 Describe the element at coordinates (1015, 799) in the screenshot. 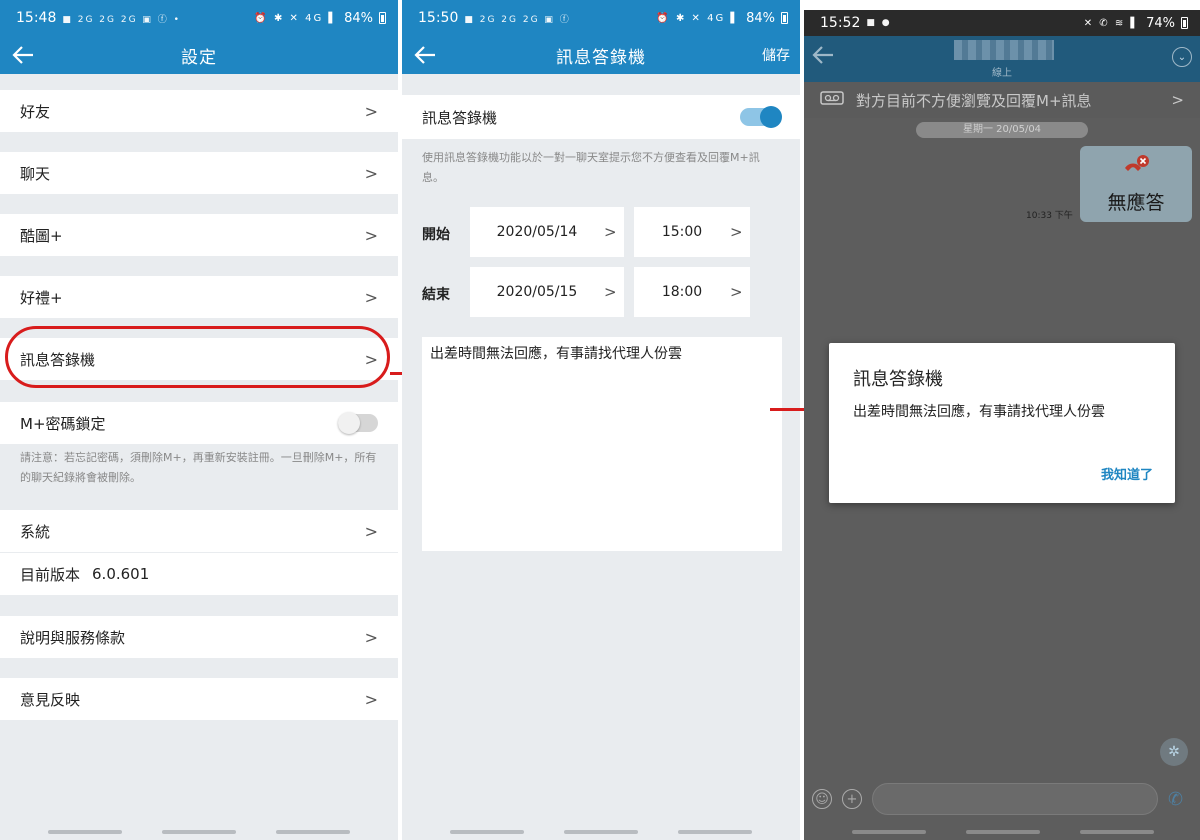

I see `message-input` at that location.